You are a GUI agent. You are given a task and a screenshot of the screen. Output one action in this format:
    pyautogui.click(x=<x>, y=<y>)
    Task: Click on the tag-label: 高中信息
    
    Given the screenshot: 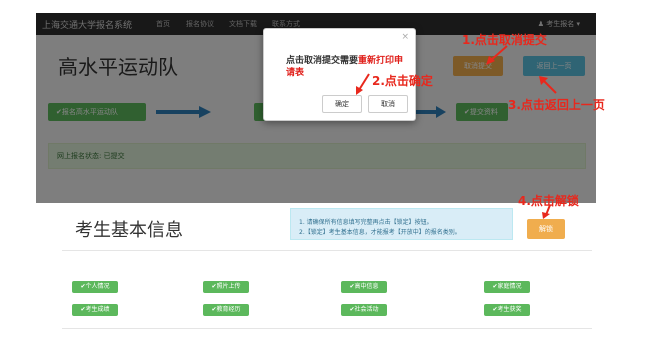 What is the action you would take?
    pyautogui.click(x=366, y=286)
    